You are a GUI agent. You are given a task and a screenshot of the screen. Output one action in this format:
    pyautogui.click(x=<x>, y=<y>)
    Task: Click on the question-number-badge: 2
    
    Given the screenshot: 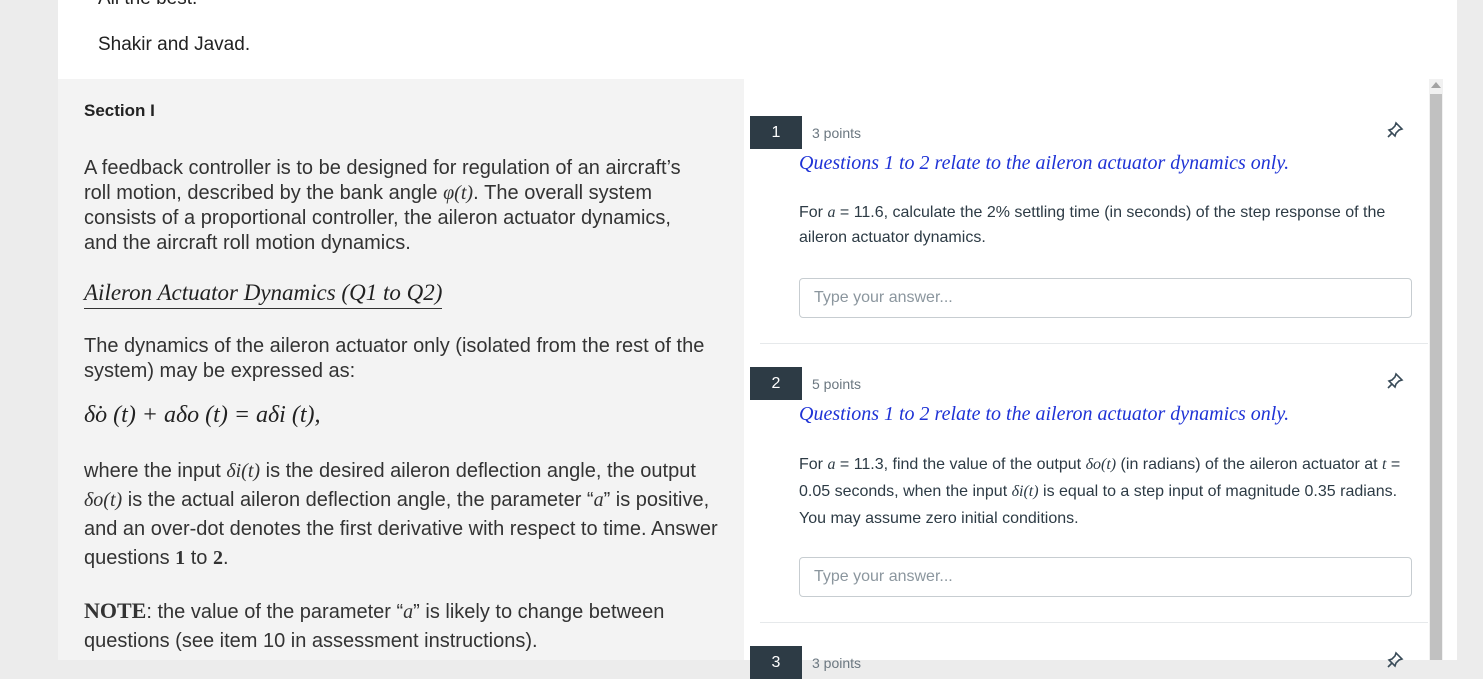 What is the action you would take?
    pyautogui.click(x=776, y=383)
    